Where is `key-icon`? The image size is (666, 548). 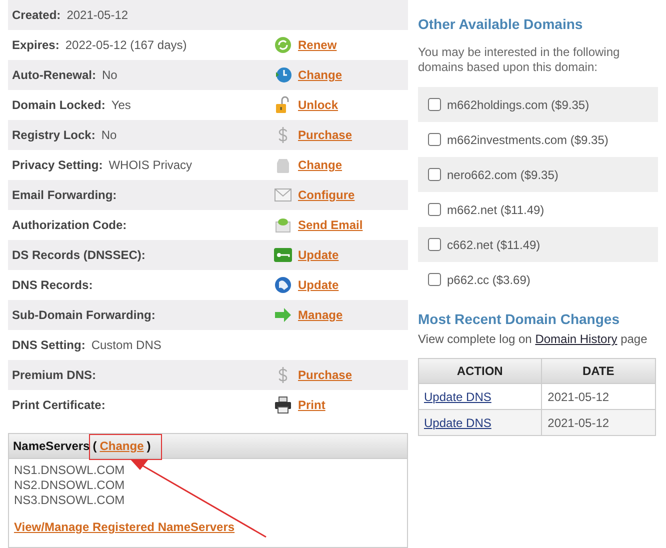
key-icon is located at coordinates (283, 255).